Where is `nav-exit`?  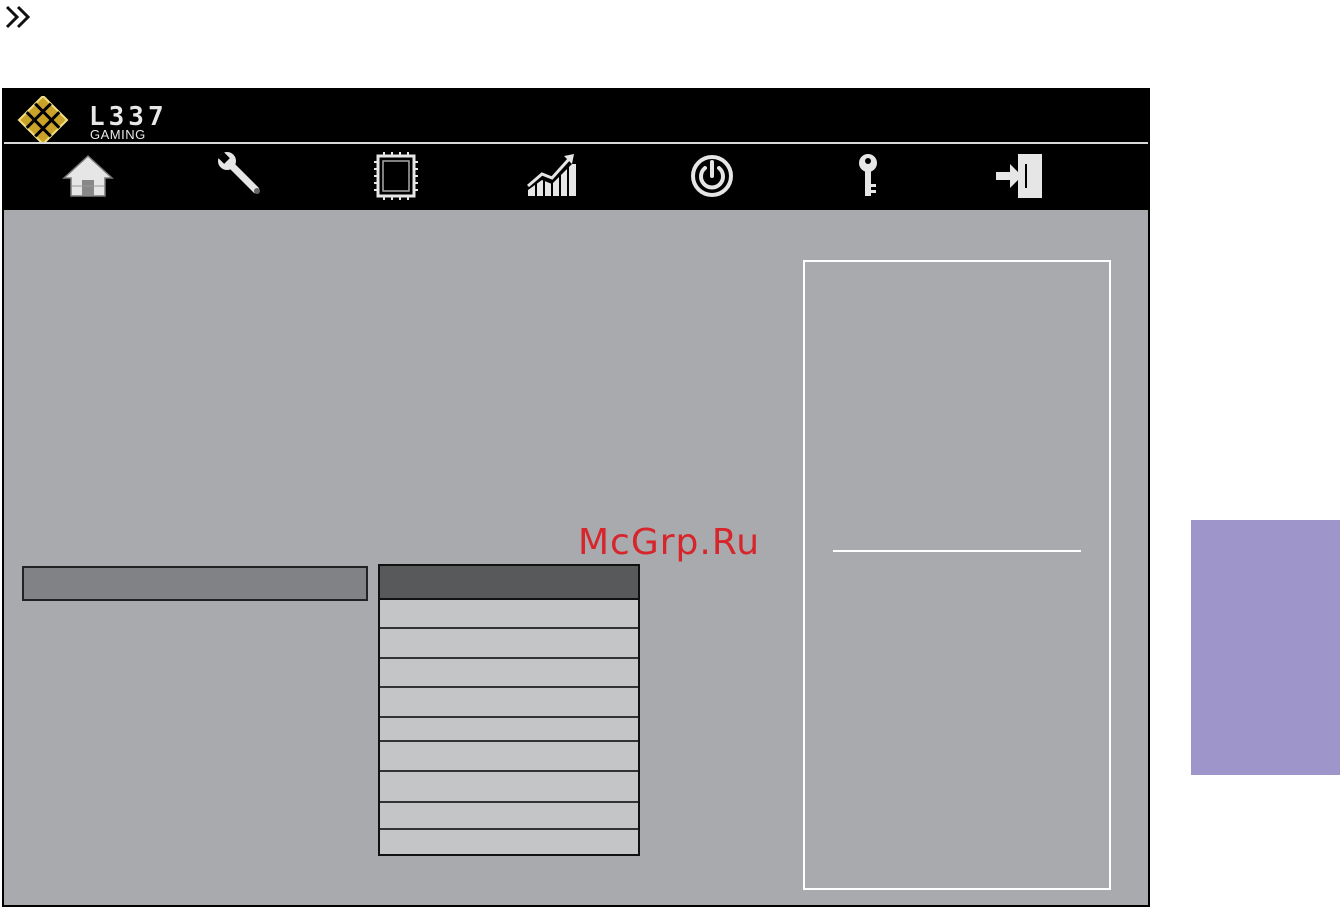 nav-exit is located at coordinates (1020, 176).